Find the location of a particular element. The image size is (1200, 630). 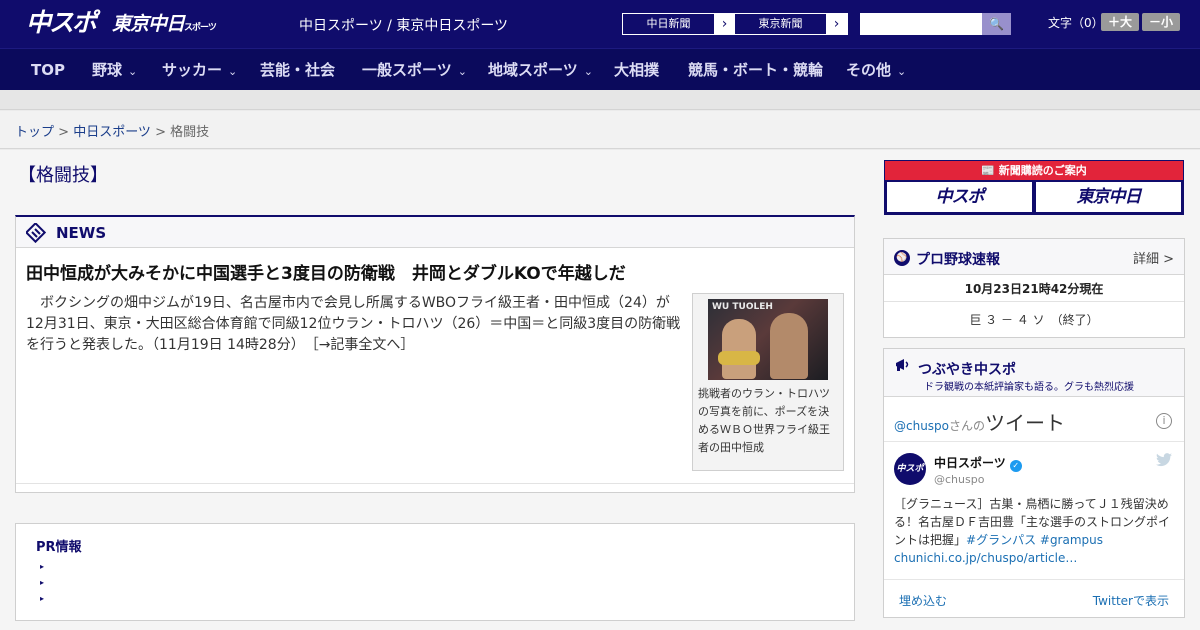

verified-icon: ✓ is located at coordinates (1015, 466).